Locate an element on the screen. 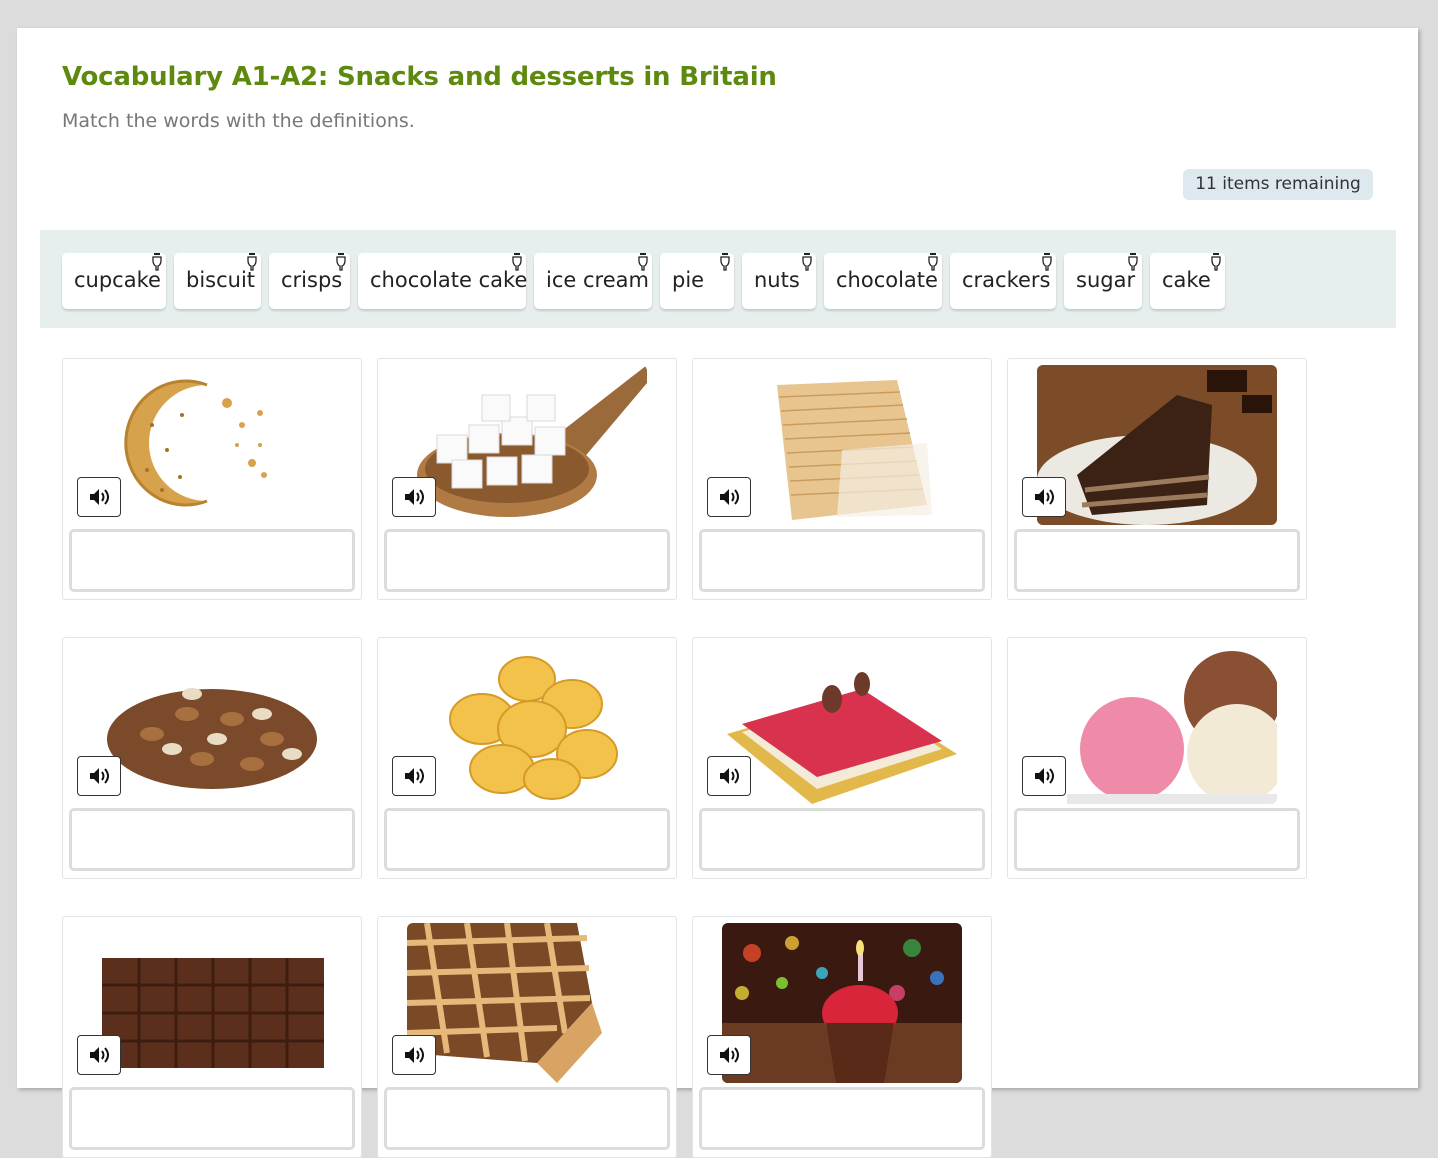  crackers-icon is located at coordinates (842, 445).